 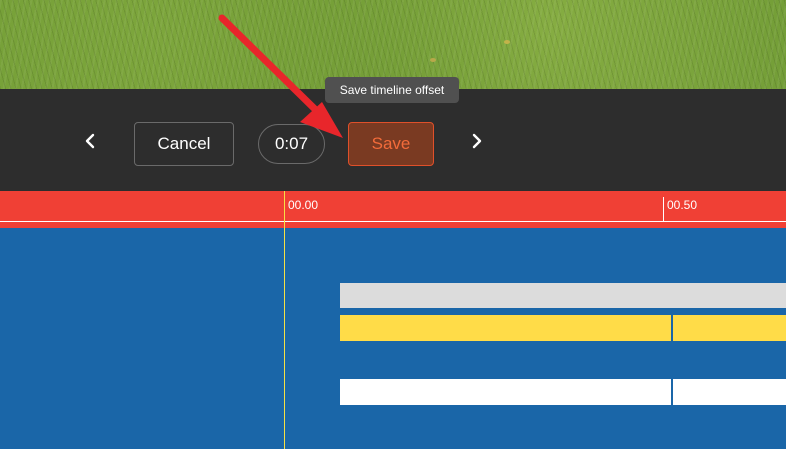 What do you see at coordinates (284, 320) in the screenshot?
I see `playhead` at bounding box center [284, 320].